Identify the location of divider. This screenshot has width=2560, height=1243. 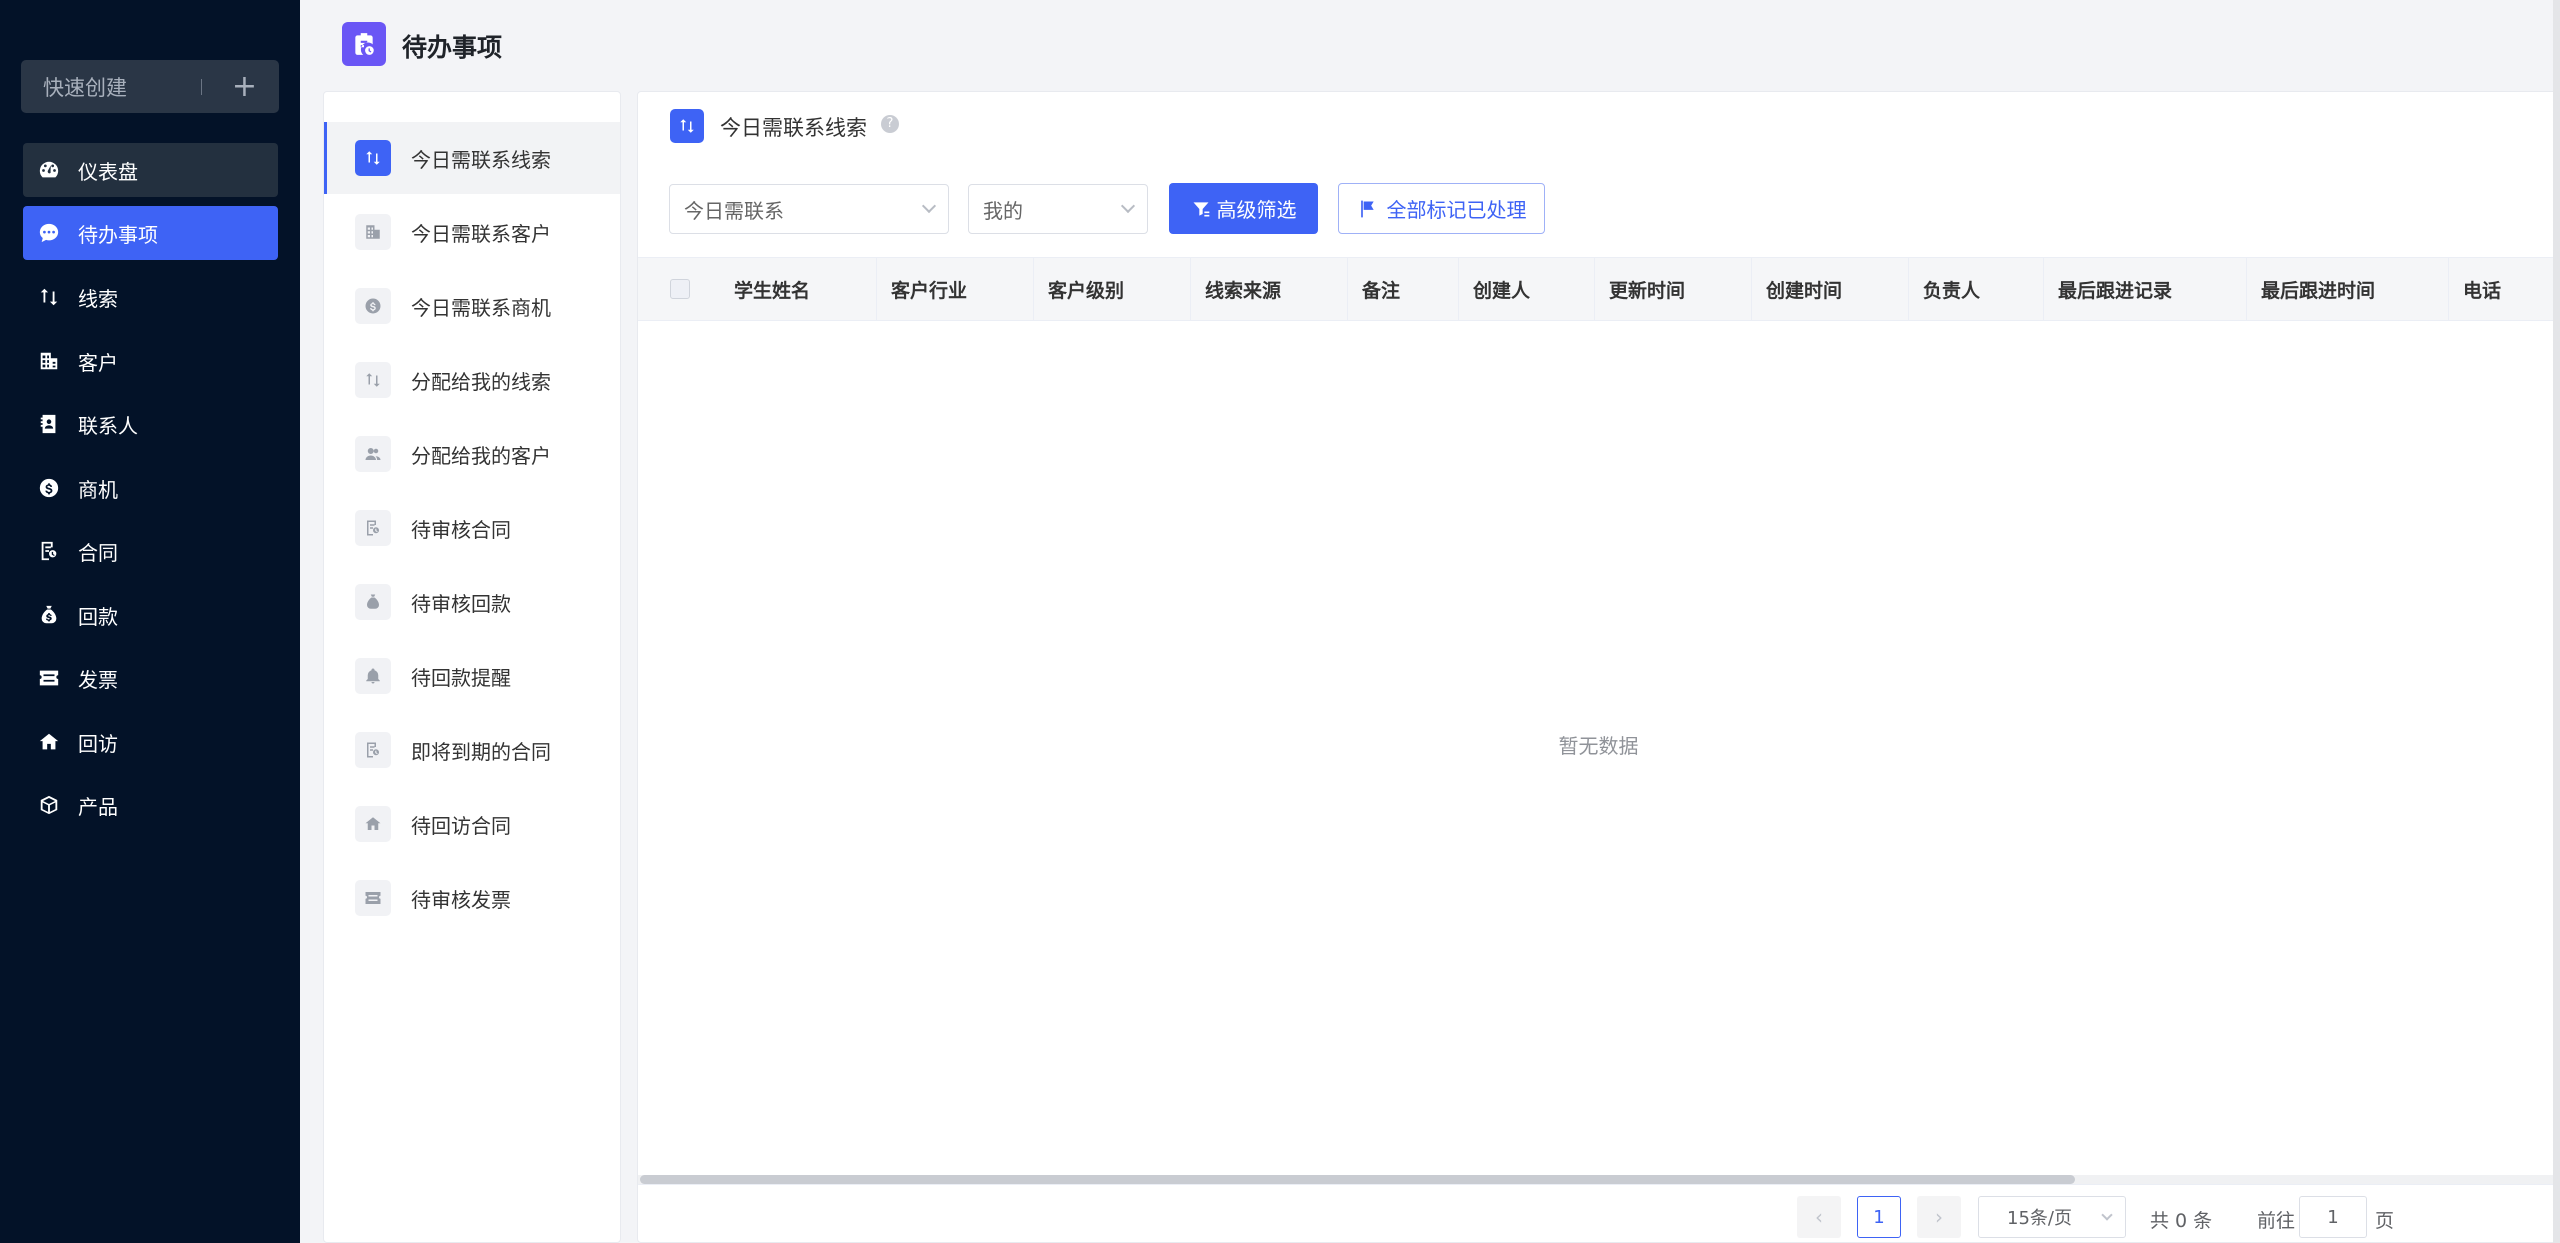
(201, 86).